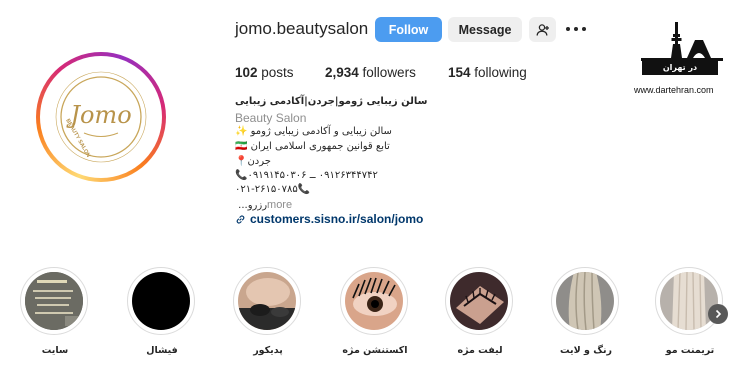  What do you see at coordinates (313, 131) in the screenshot?
I see `bio-line: سالن زیبایی و آکادمی زیبایی ژومو ✨` at bounding box center [313, 131].